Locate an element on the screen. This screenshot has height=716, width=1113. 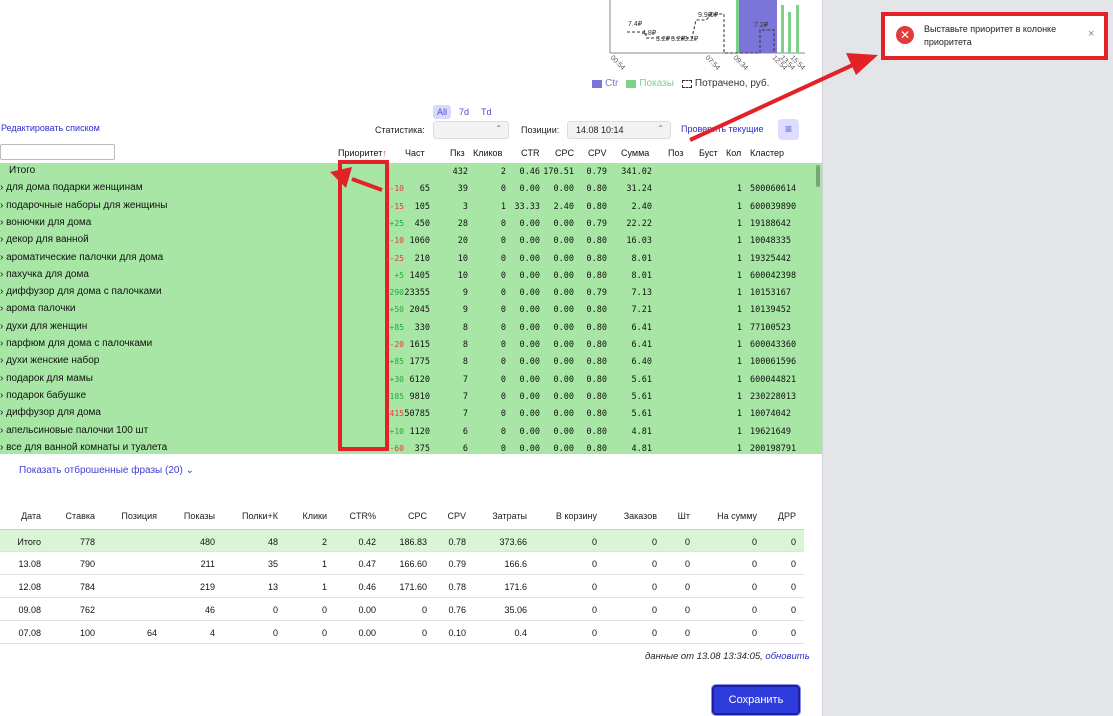
stats-cell: 0.79 is located at coordinates (457, 564).